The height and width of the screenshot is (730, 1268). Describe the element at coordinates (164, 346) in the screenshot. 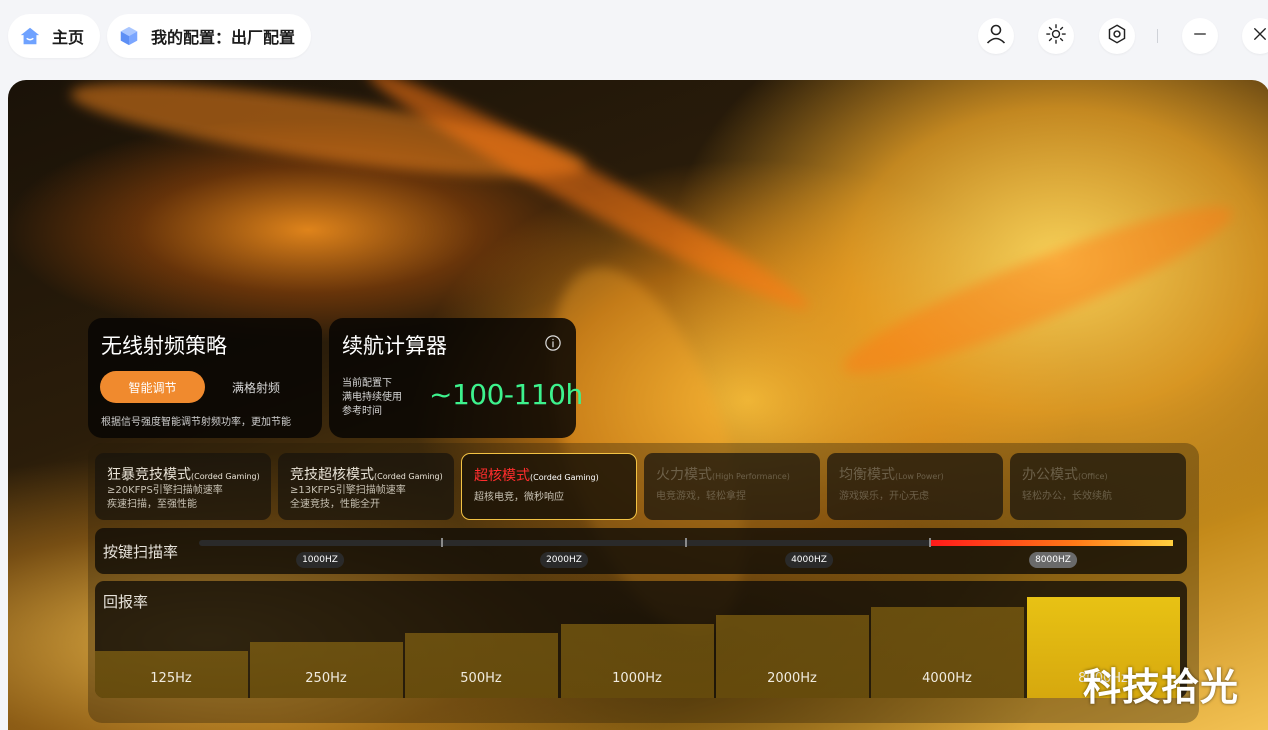

I see `rf-strategy-title: 无线射频策略` at that location.